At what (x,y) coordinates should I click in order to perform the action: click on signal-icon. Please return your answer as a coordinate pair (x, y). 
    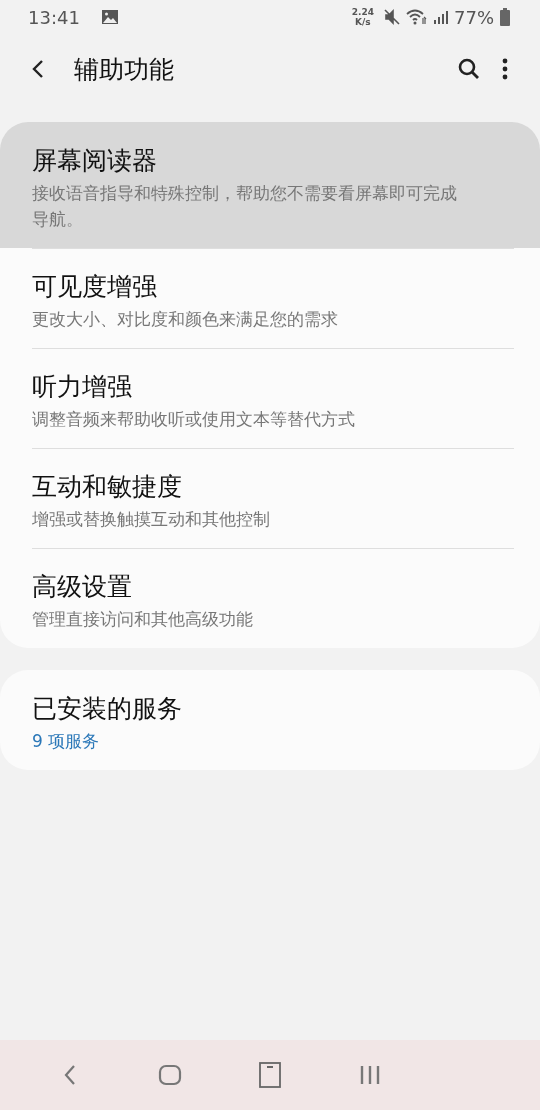
    Looking at the image, I should click on (441, 17).